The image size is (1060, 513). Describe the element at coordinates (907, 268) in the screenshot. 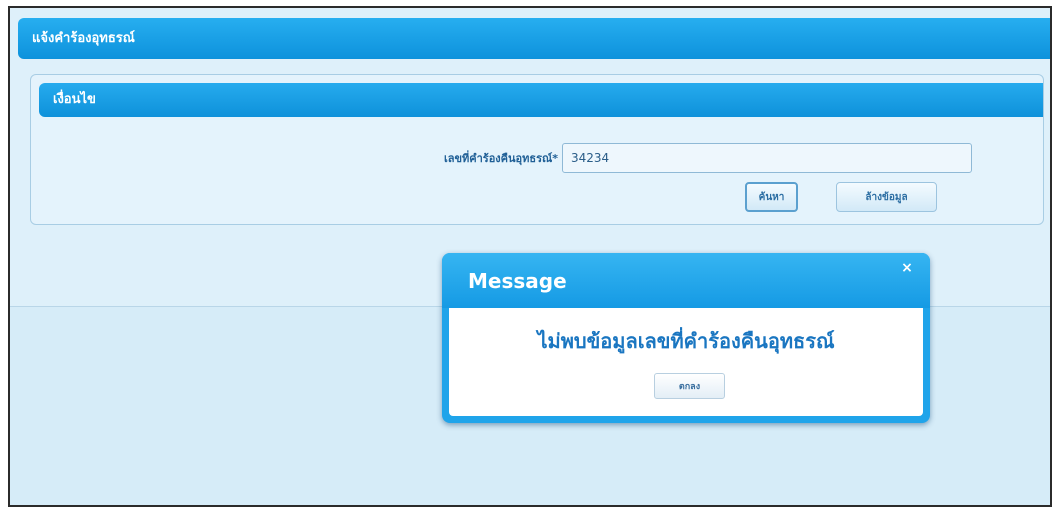

I see `close-icon: ×` at that location.